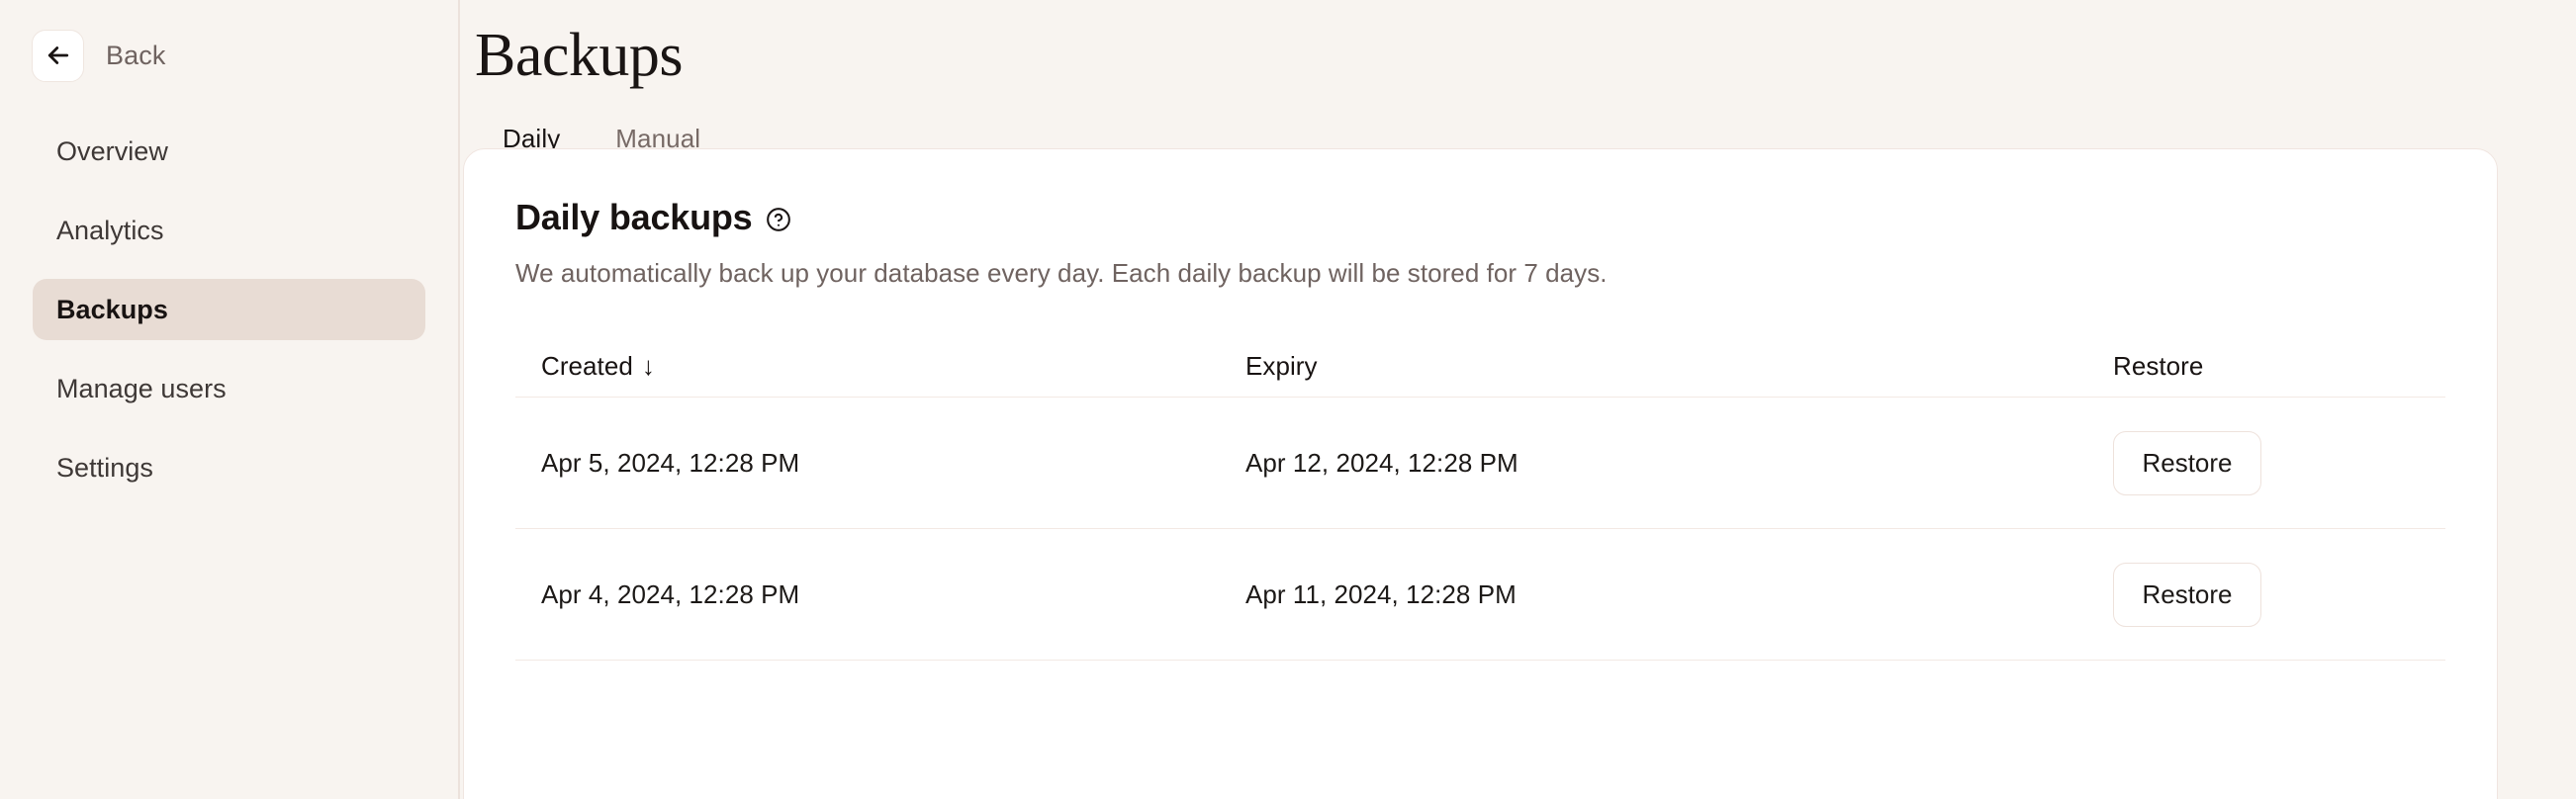  Describe the element at coordinates (670, 593) in the screenshot. I see `cell-created: Apr 4, 2024, 12:28 PM` at that location.